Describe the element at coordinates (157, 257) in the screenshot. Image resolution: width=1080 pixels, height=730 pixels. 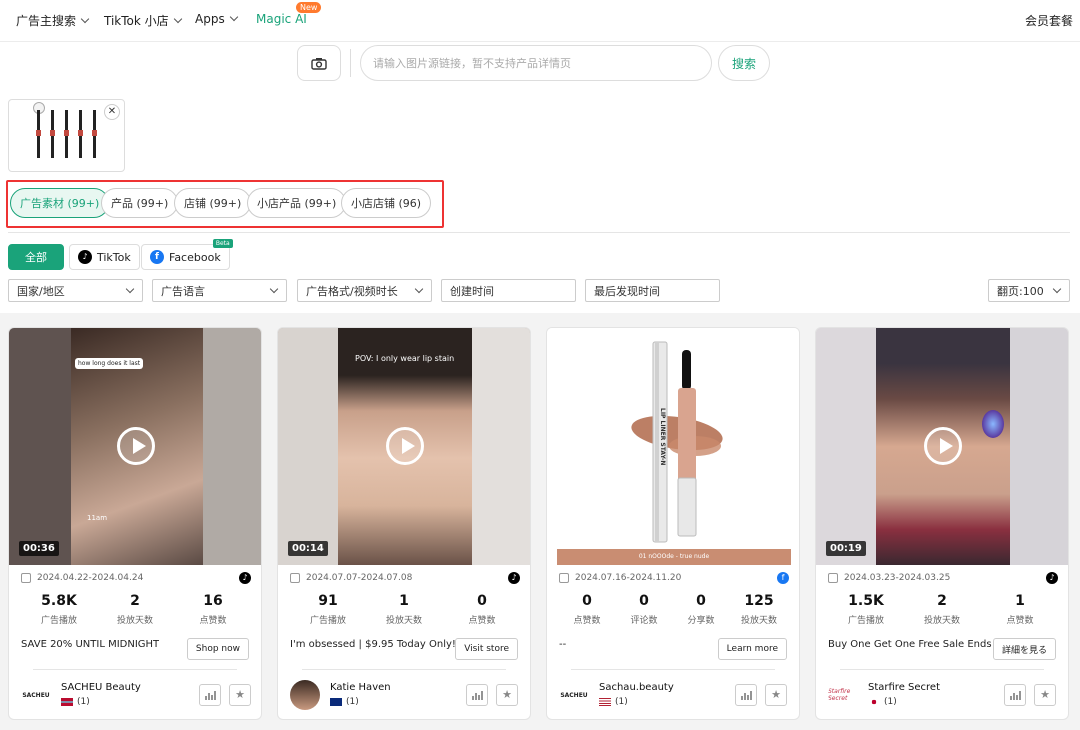
I see `facebook-icon: f` at that location.